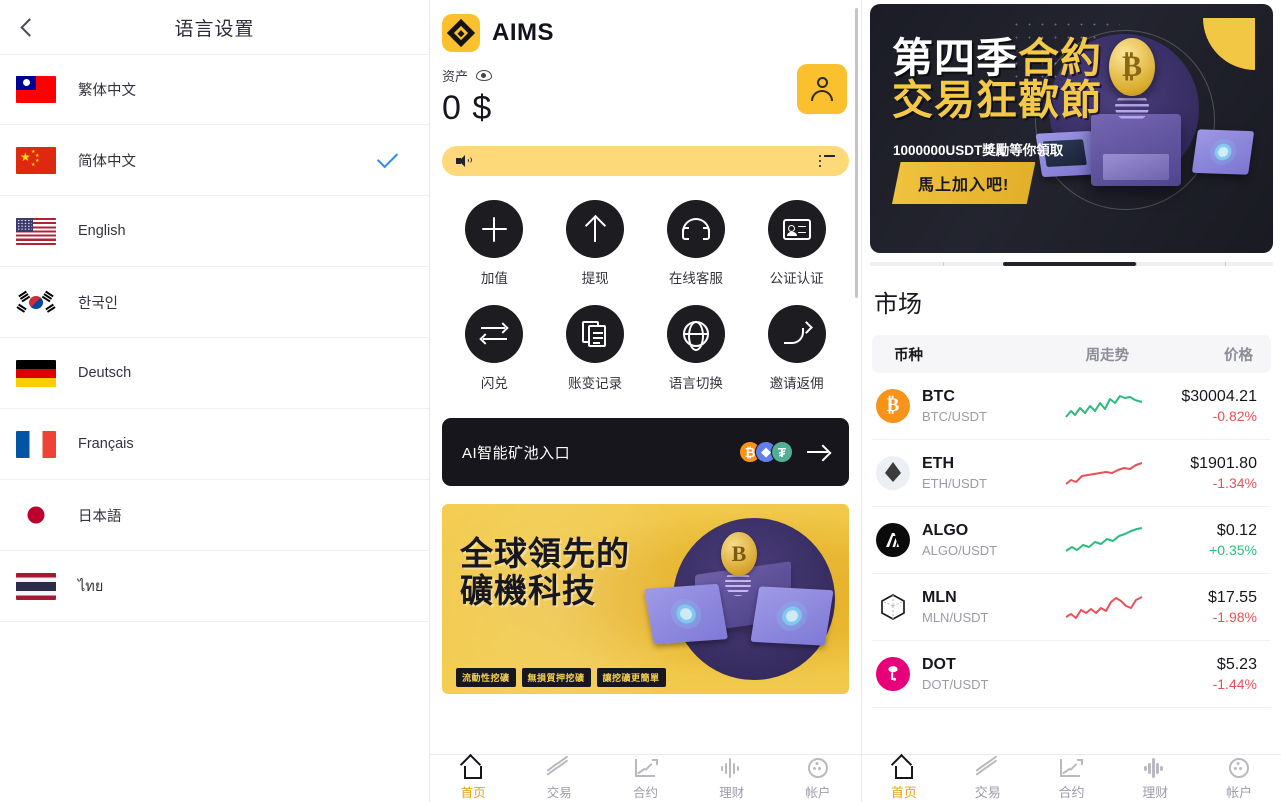 This screenshot has width=1281, height=802. I want to click on shortcut-kyc: 公证认证, so click(796, 243).